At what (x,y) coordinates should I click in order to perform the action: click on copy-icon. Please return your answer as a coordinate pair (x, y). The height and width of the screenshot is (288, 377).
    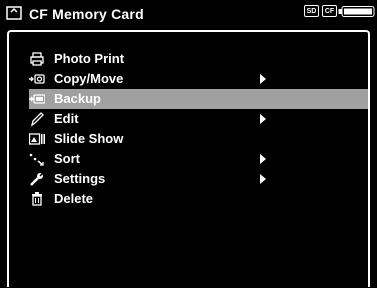
    Looking at the image, I should click on (37, 79).